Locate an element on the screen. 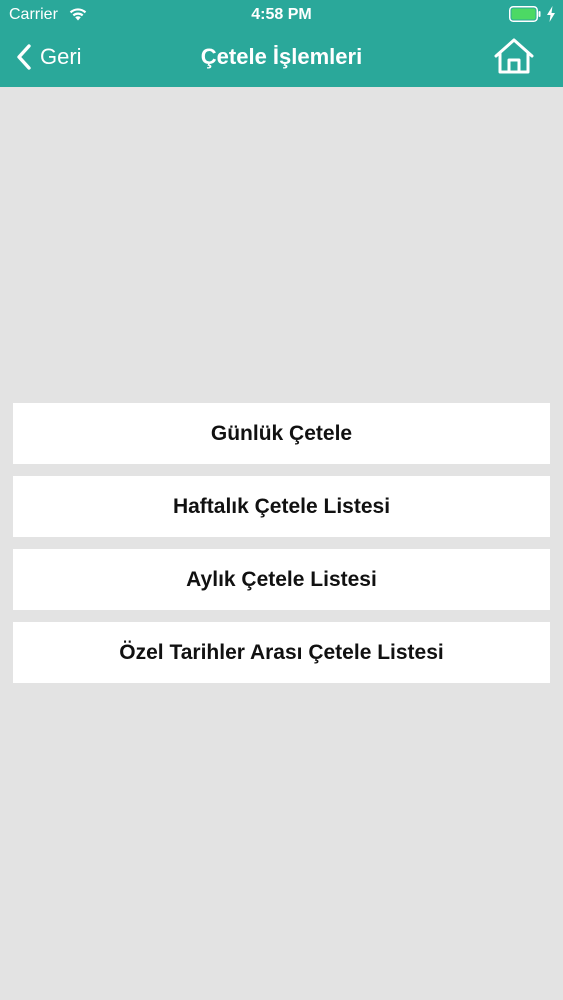 The width and height of the screenshot is (563, 1000). daily-tally-button: Günlük Çetele is located at coordinates (281, 433).